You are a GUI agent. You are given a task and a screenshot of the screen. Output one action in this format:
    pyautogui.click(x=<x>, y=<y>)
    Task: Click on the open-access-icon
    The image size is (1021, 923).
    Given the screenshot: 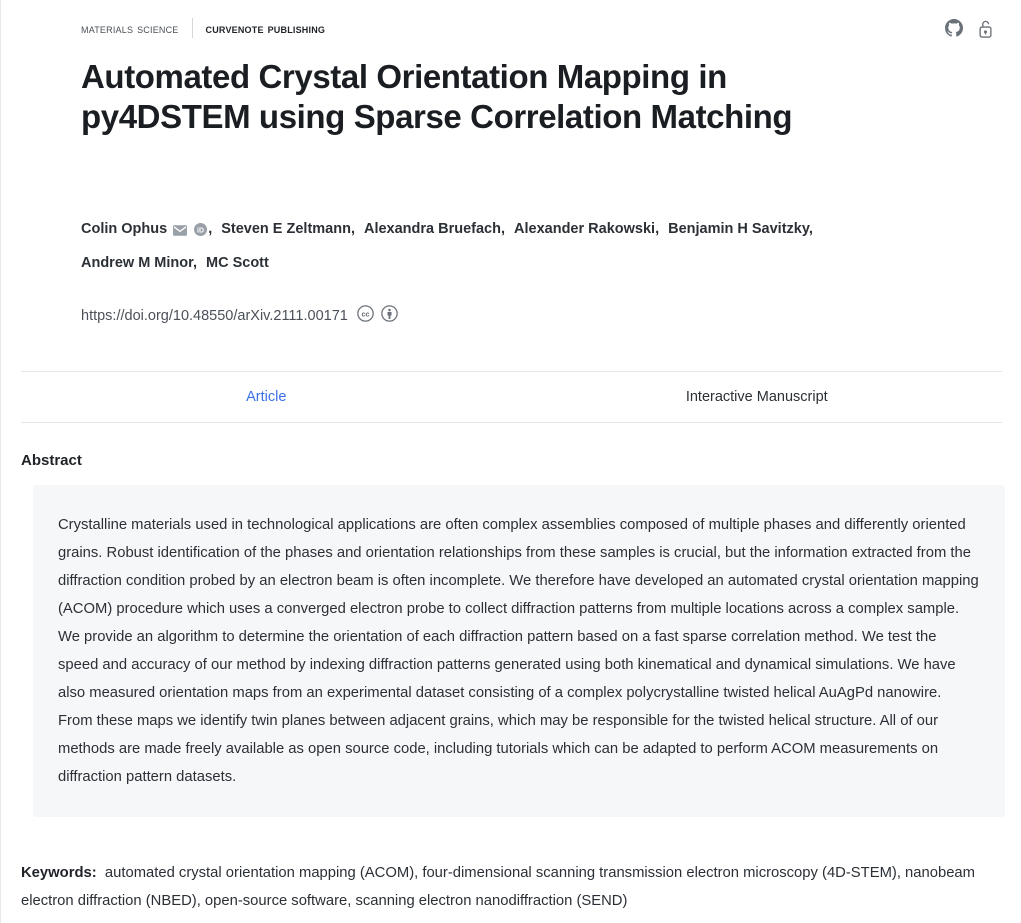 What is the action you would take?
    pyautogui.click(x=985, y=28)
    